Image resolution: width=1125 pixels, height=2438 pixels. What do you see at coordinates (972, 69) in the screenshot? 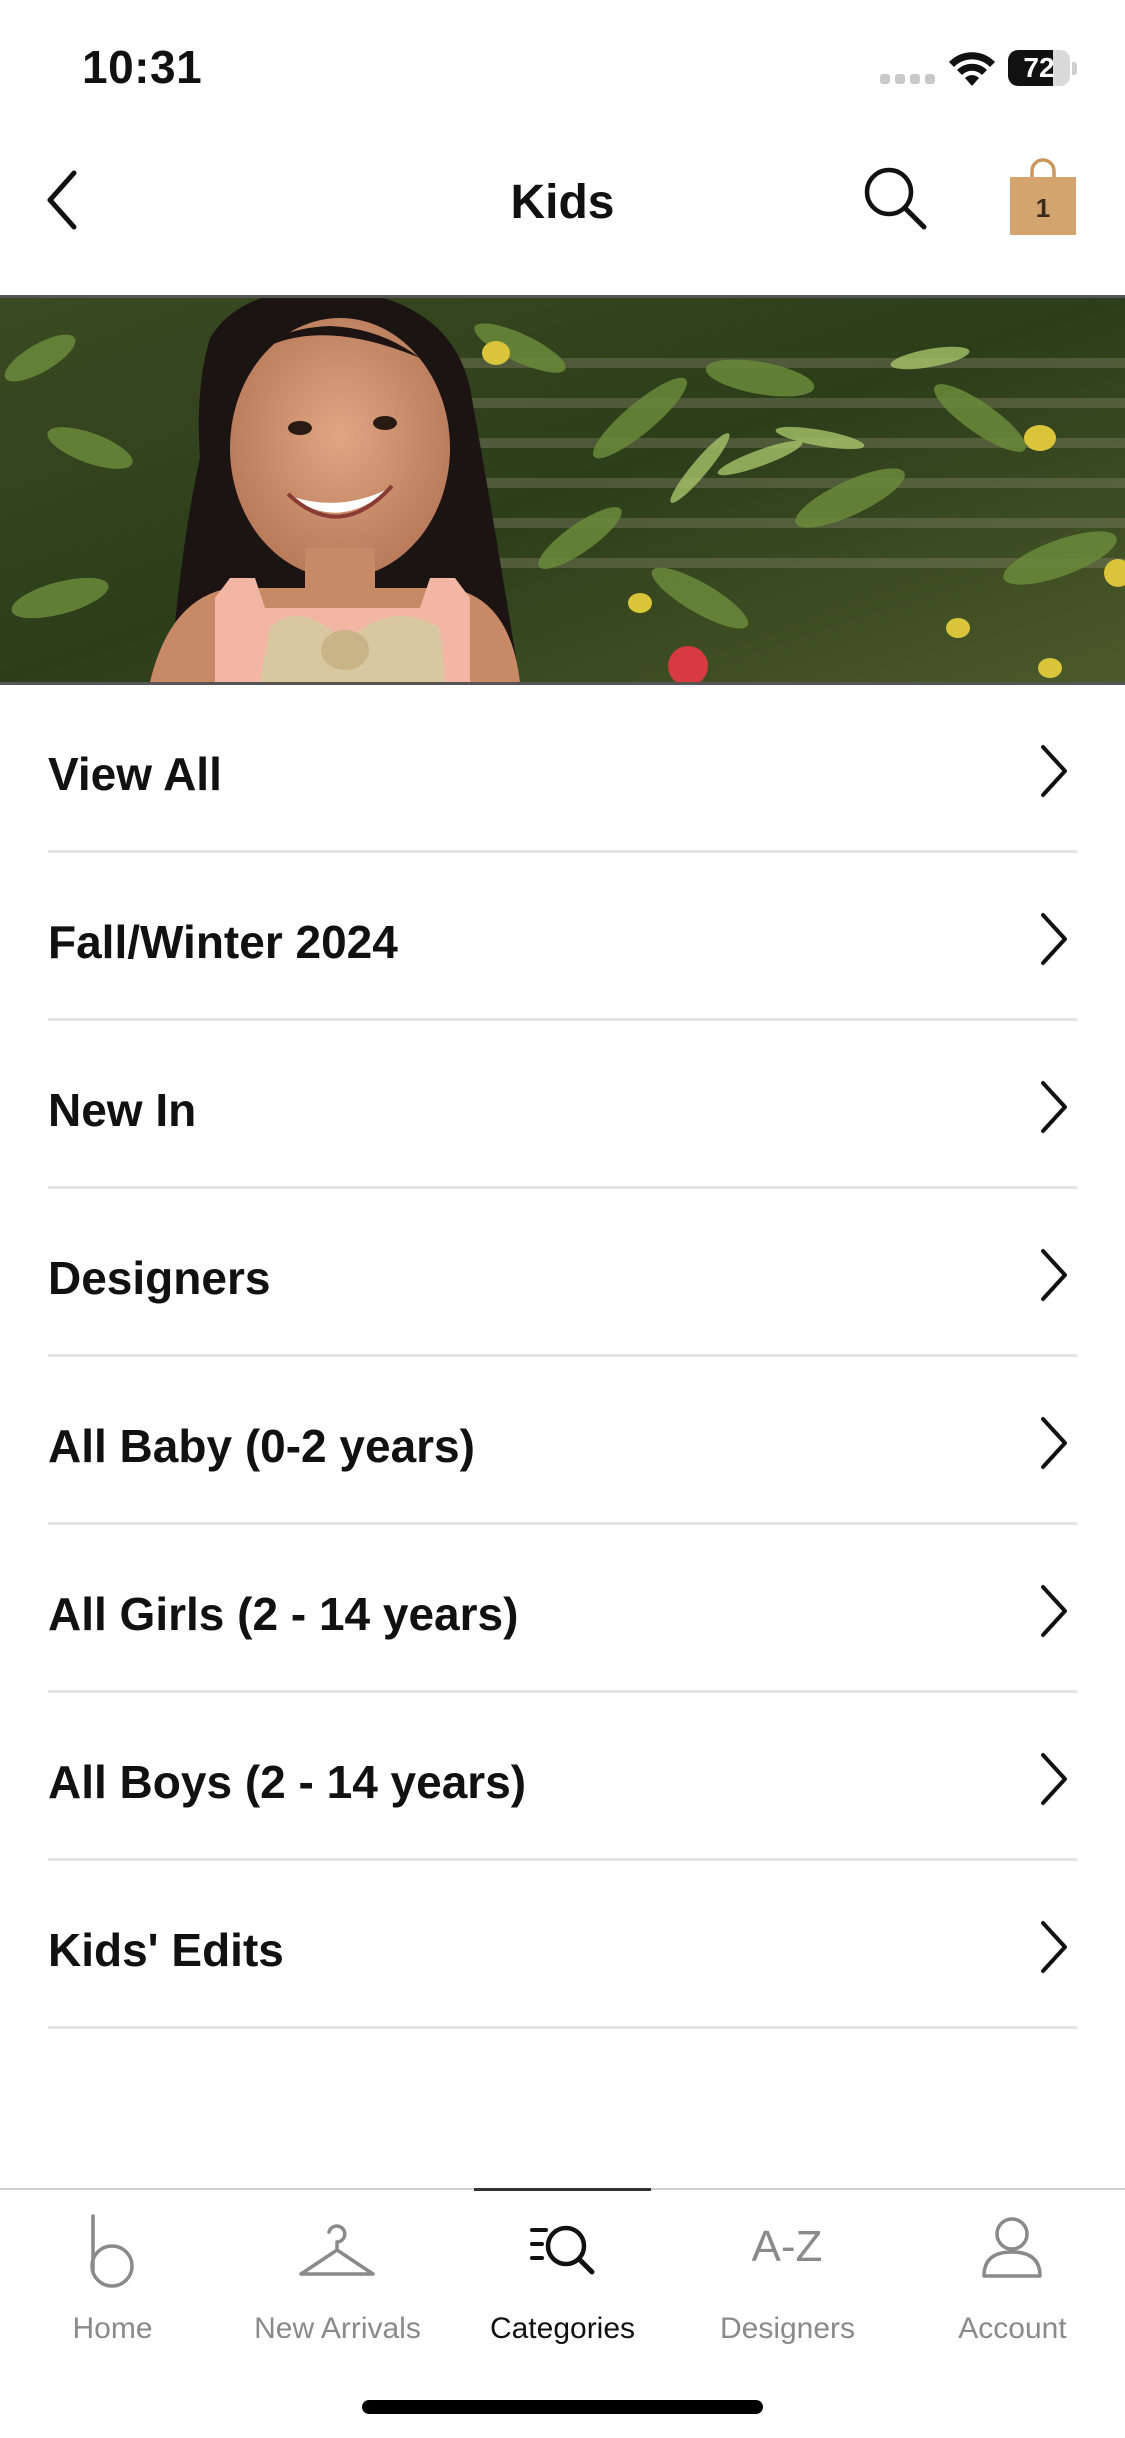
I see `wifi-icon` at bounding box center [972, 69].